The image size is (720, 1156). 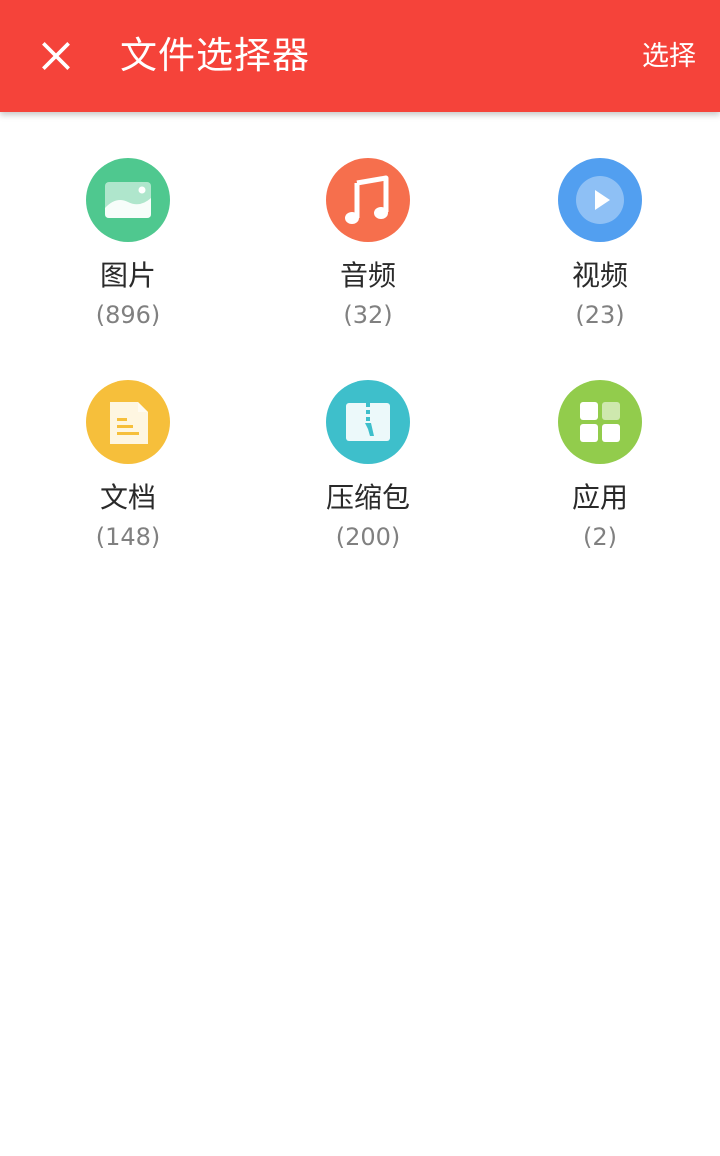 I want to click on category-count: (896), so click(x=128, y=315).